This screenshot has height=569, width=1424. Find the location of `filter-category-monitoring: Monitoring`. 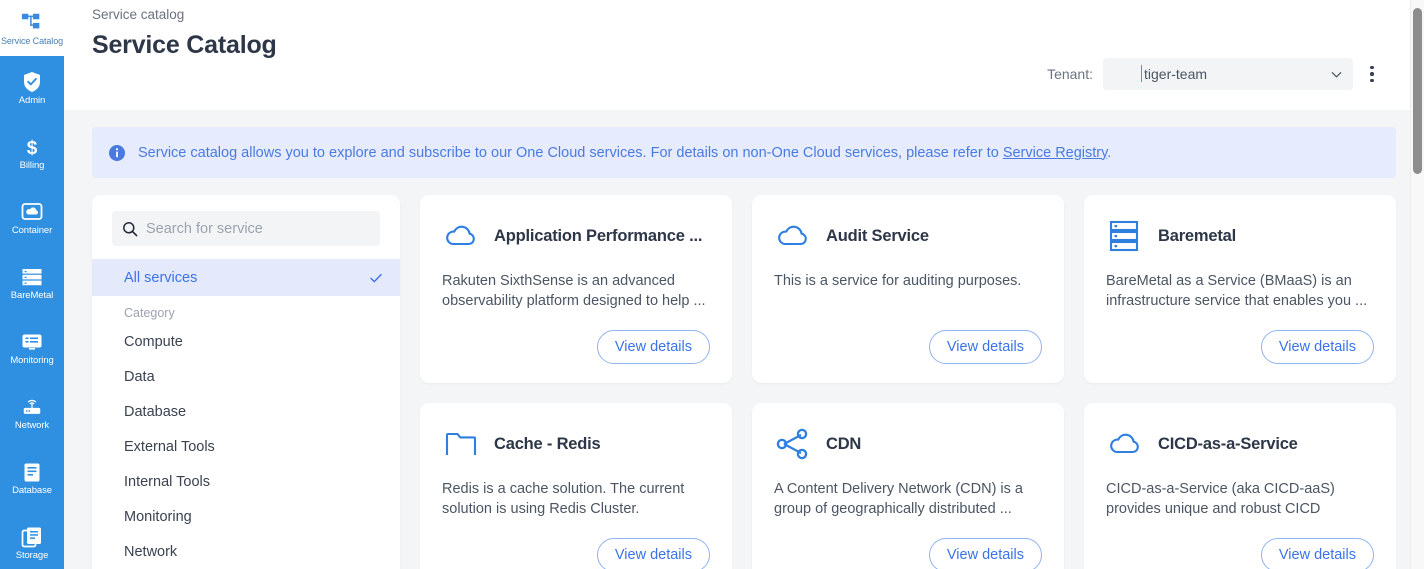

filter-category-monitoring: Monitoring is located at coordinates (246, 517).